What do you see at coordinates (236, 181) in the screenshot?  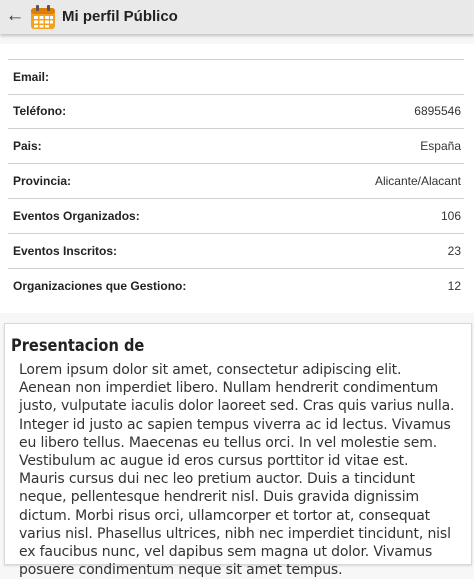 I see `province-row: Provincia: Alicante/Alacant` at bounding box center [236, 181].